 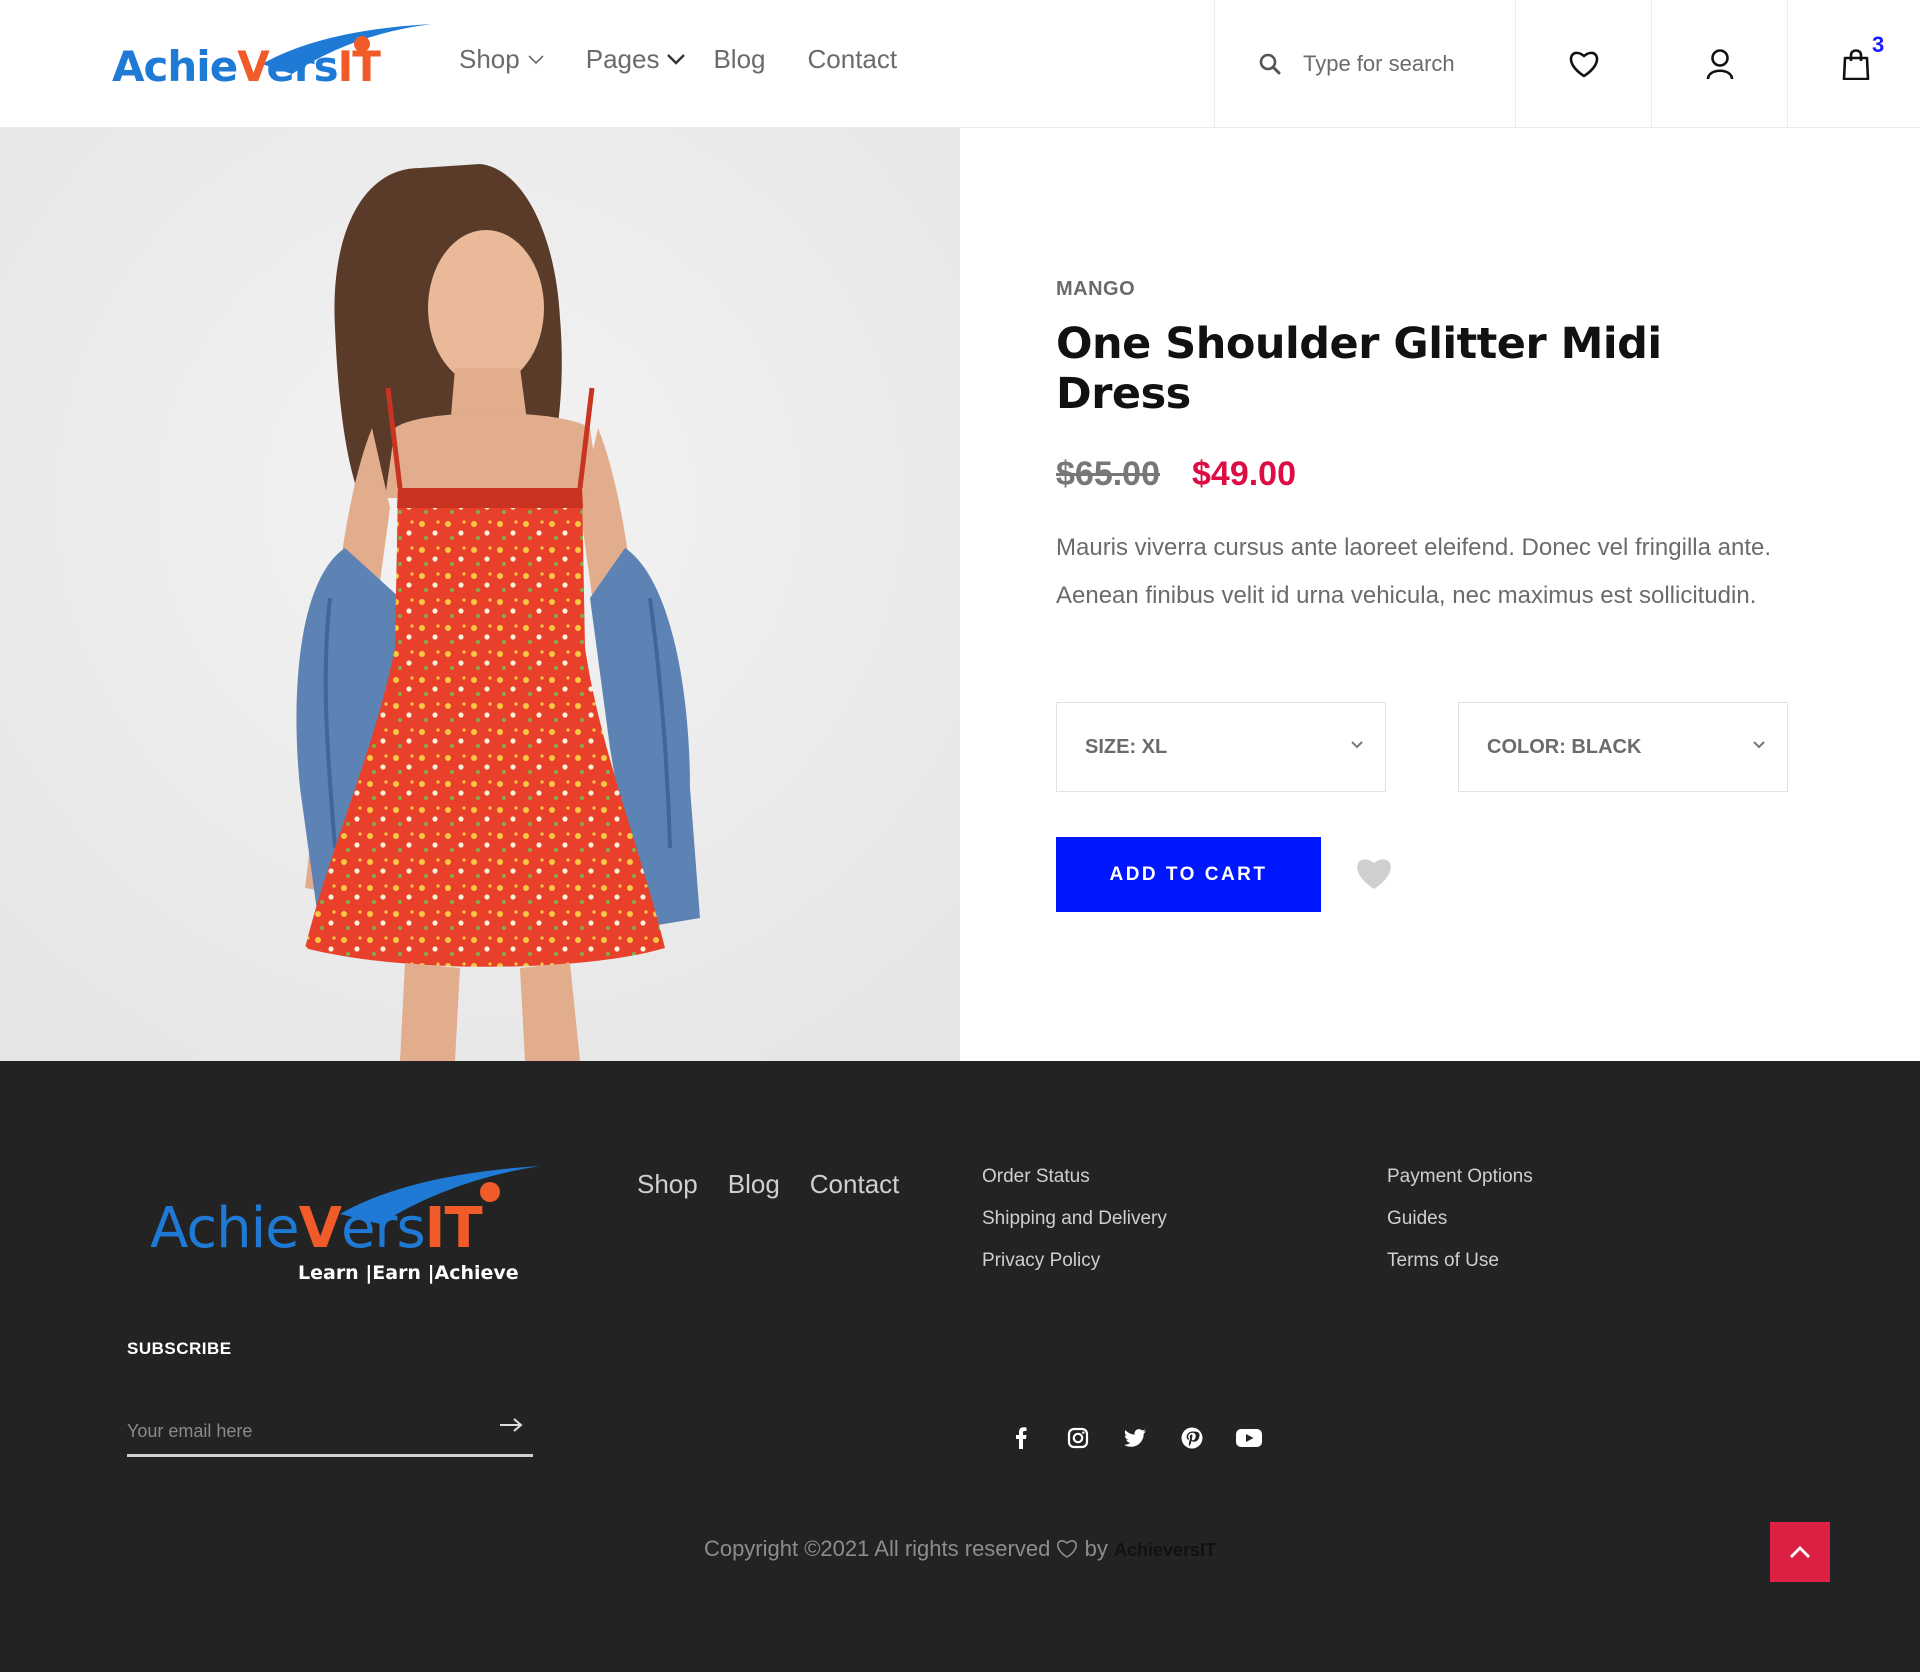 What do you see at coordinates (1074, 1261) in the screenshot?
I see `footer-link-privacy: Privacy Policy` at bounding box center [1074, 1261].